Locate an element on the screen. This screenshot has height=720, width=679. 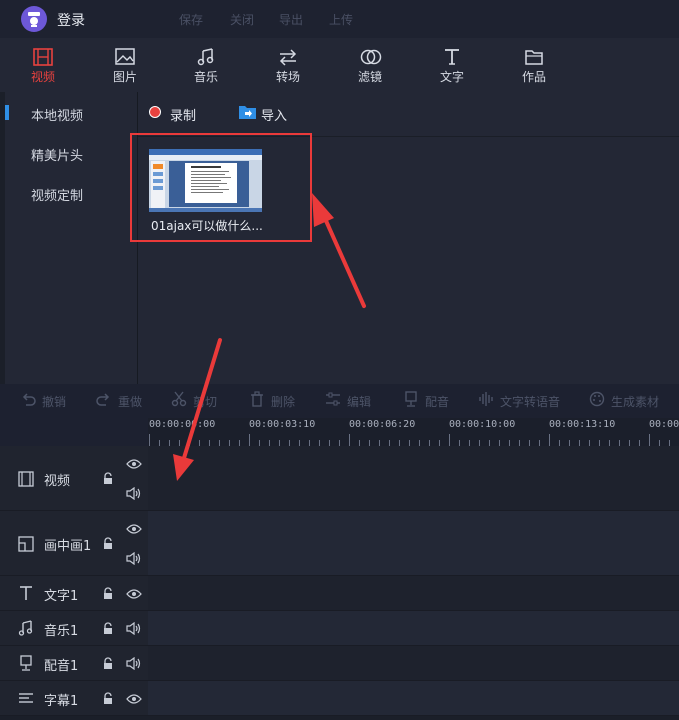
track-lane-dub is located at coordinates (413, 663).